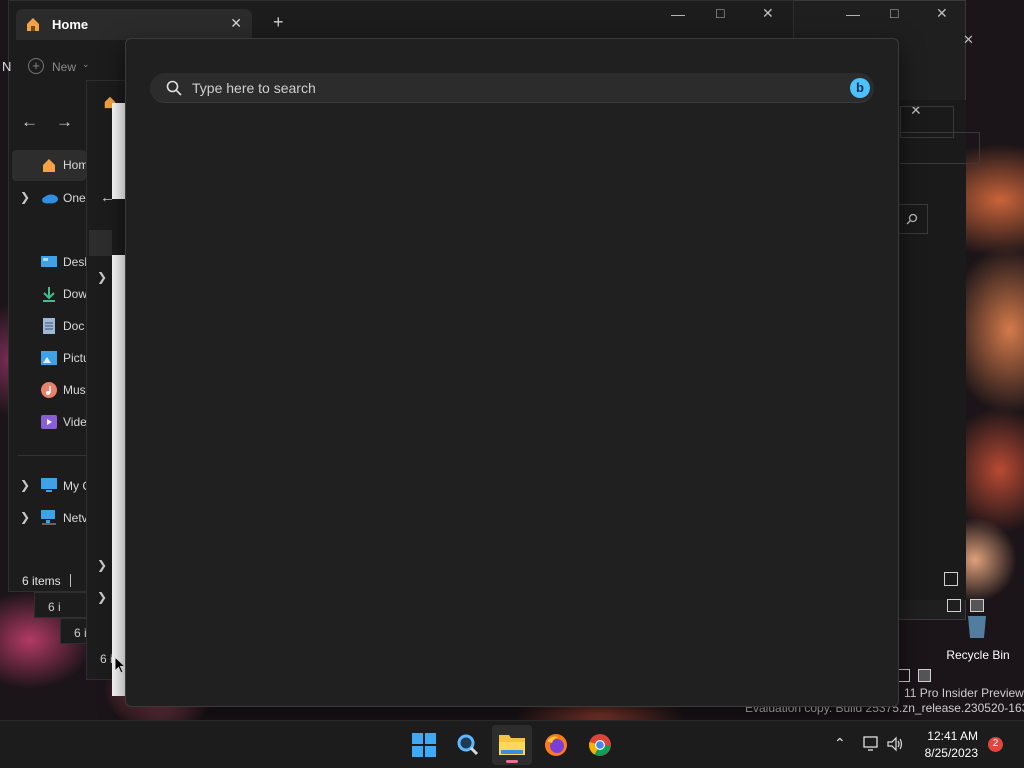 The image size is (1024, 768). I want to click on maximize-button: □, so click(720, 13).